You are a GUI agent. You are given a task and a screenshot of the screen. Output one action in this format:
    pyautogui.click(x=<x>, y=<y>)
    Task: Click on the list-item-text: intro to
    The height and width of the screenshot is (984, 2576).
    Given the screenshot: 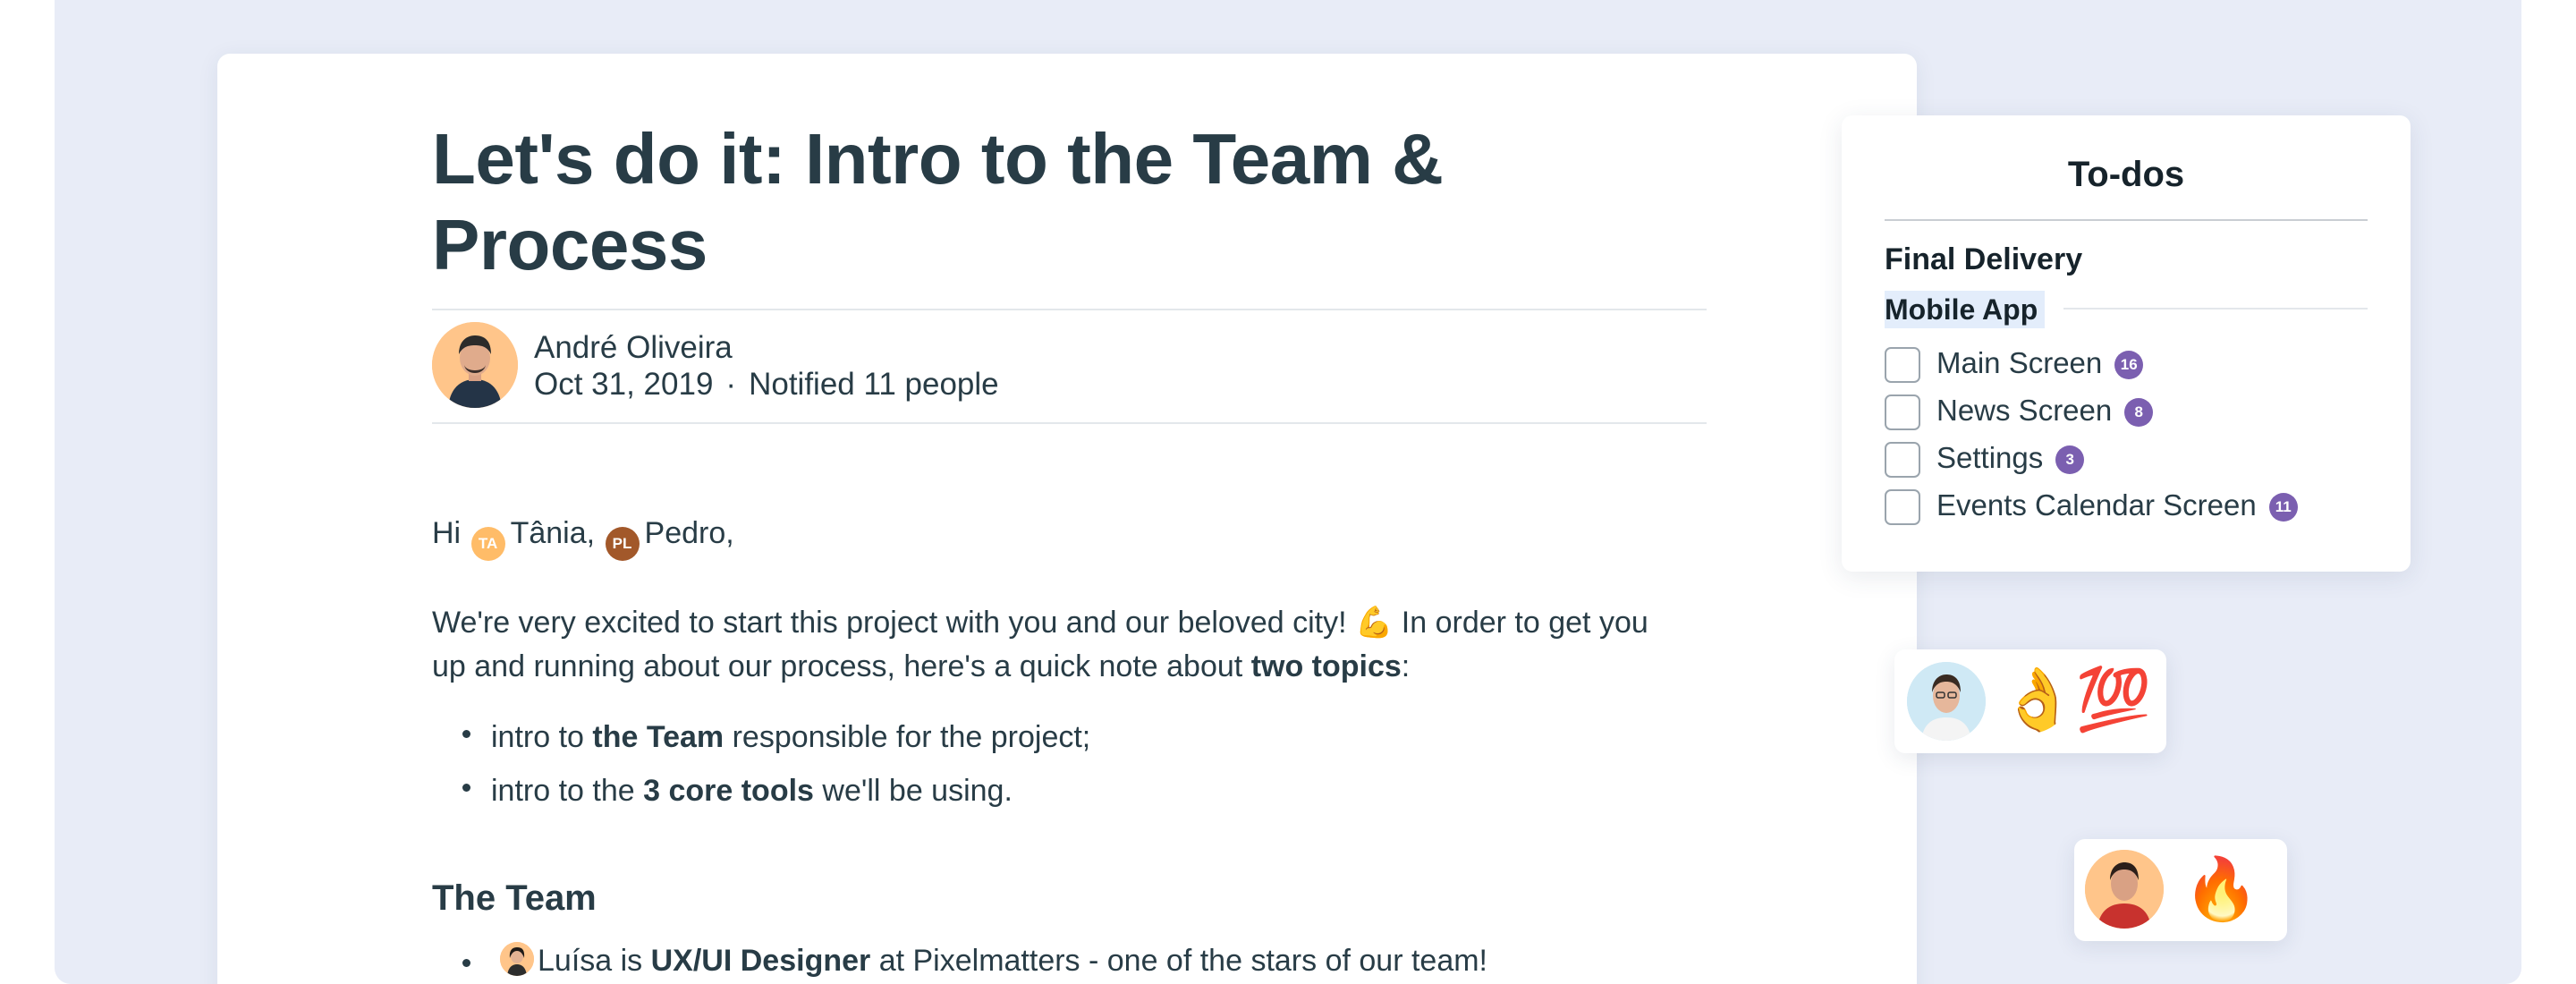 What is the action you would take?
    pyautogui.click(x=542, y=737)
    